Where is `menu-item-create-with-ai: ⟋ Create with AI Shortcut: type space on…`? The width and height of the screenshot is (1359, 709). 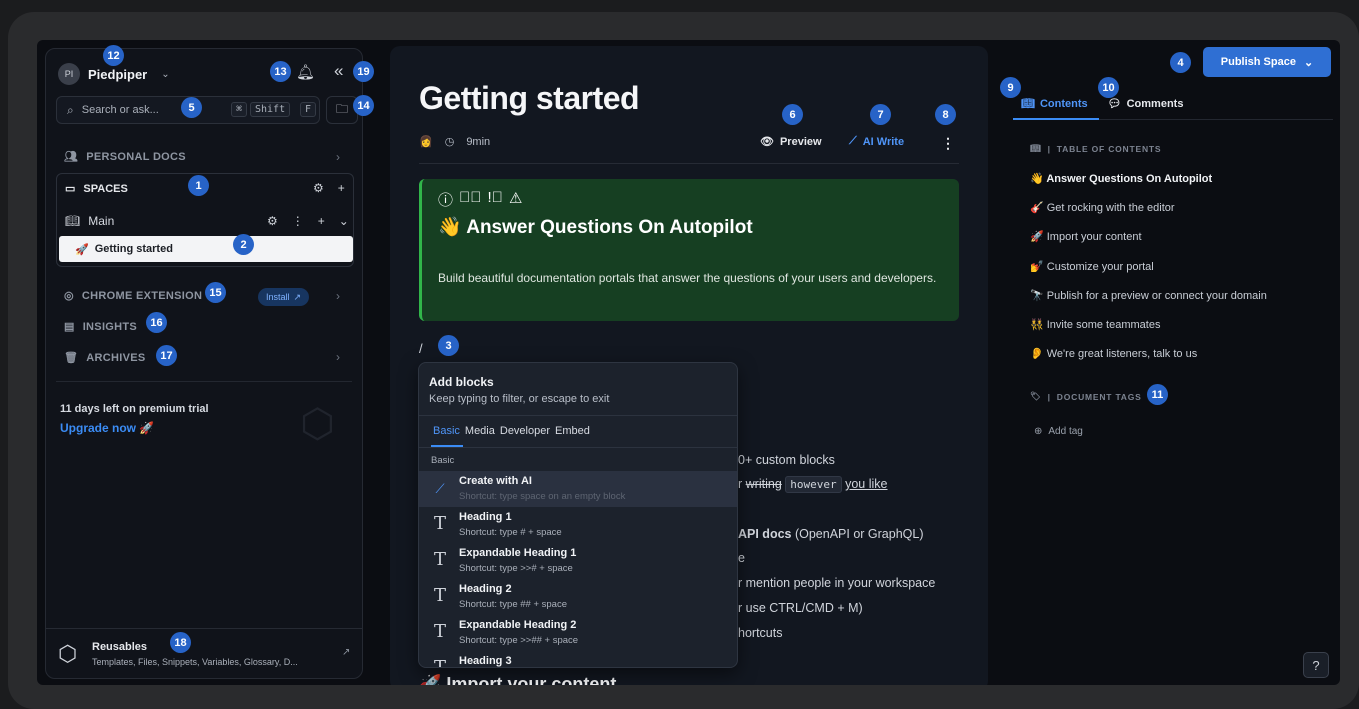
menu-item-create-with-ai: ⟋ Create with AI Shortcut: type space on… is located at coordinates (578, 489).